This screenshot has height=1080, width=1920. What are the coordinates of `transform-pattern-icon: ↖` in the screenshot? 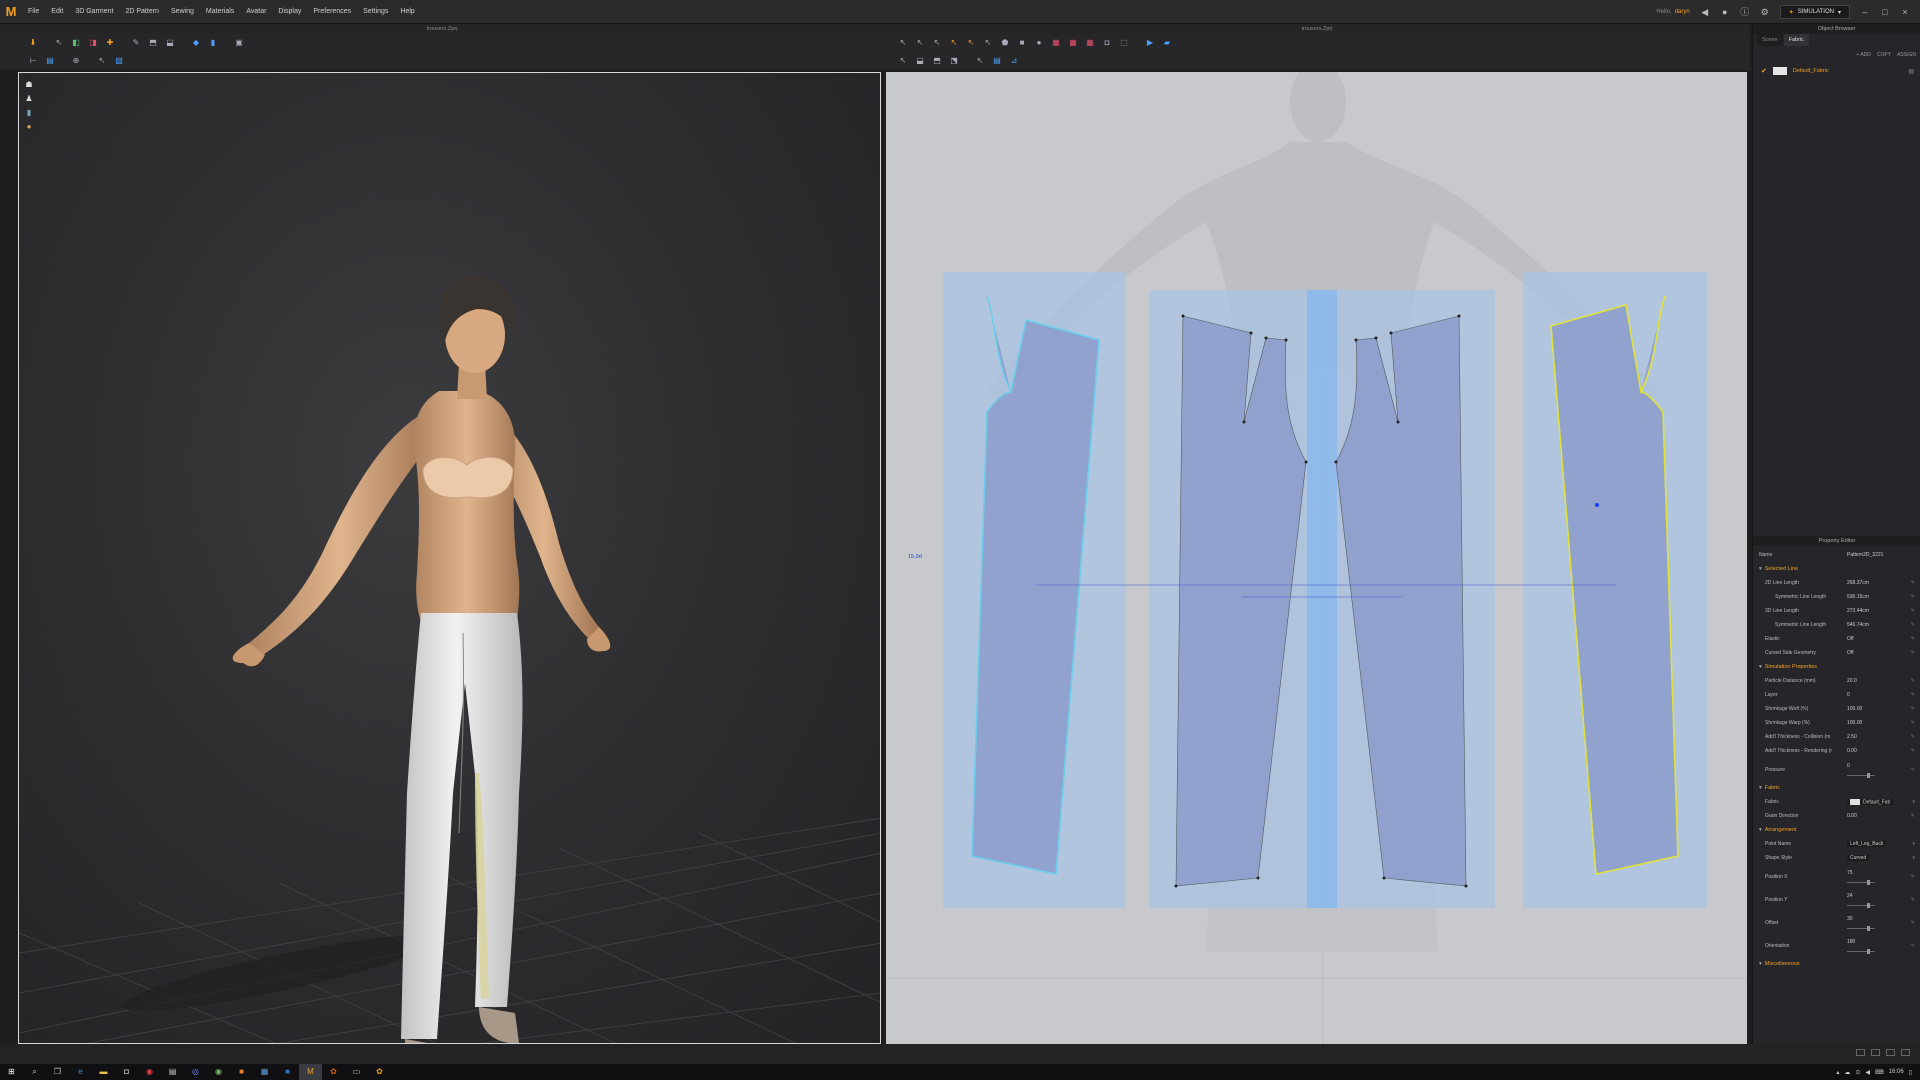 It's located at (903, 43).